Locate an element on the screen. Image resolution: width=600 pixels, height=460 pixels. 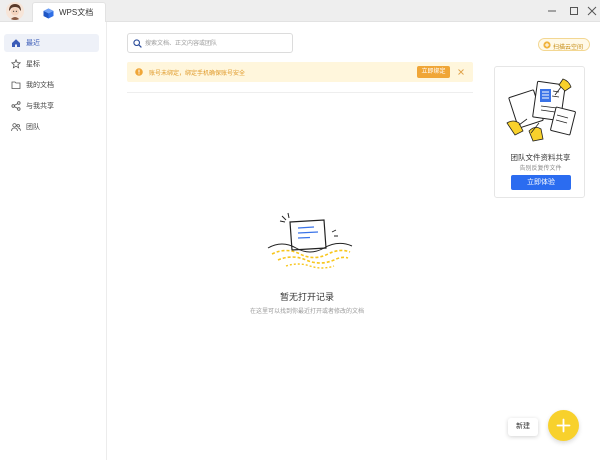
wps-cube-icon is located at coordinates (48, 13).